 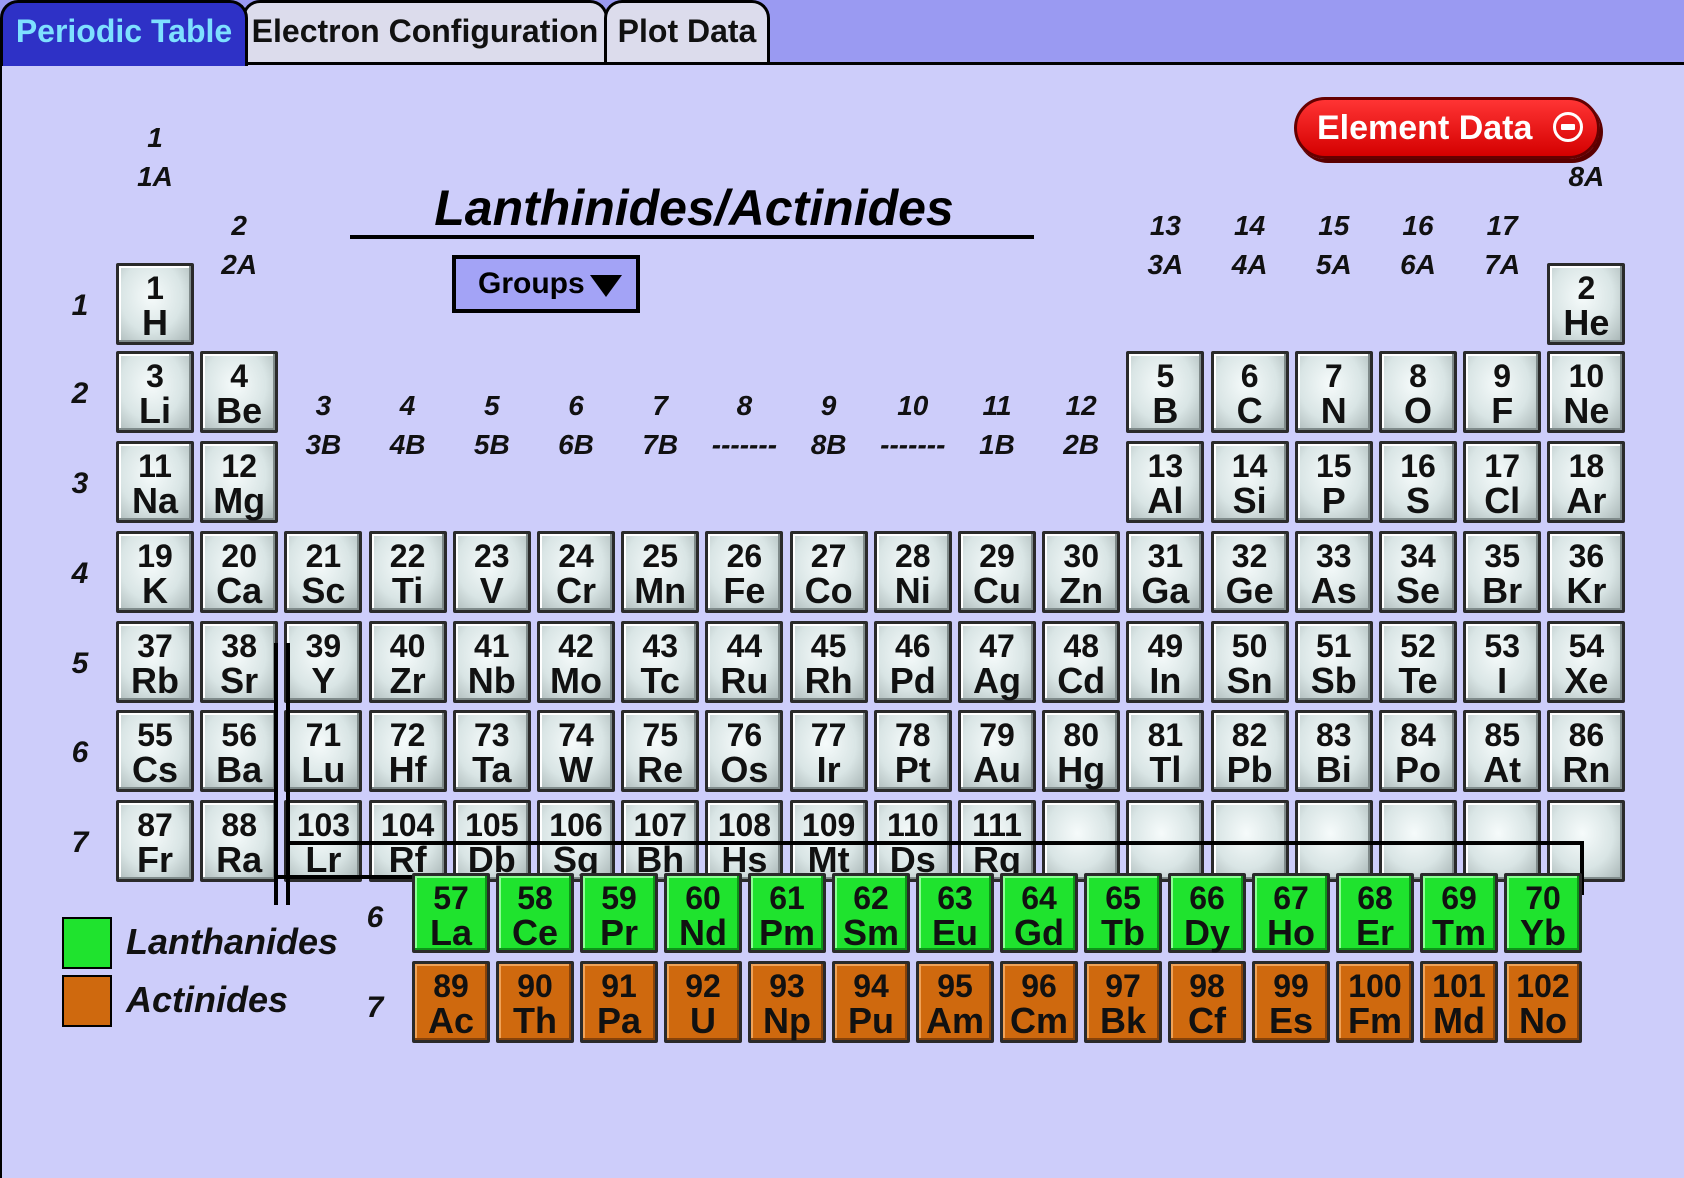 I want to click on element-cell-hg: 80 Hg, so click(x=1081, y=751).